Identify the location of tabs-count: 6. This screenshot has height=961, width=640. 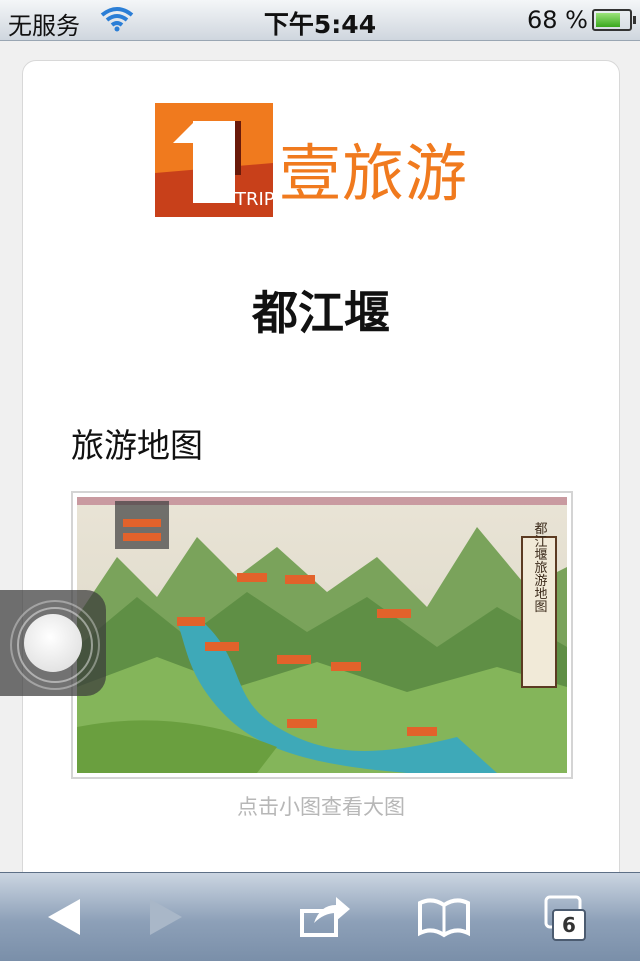
(569, 925).